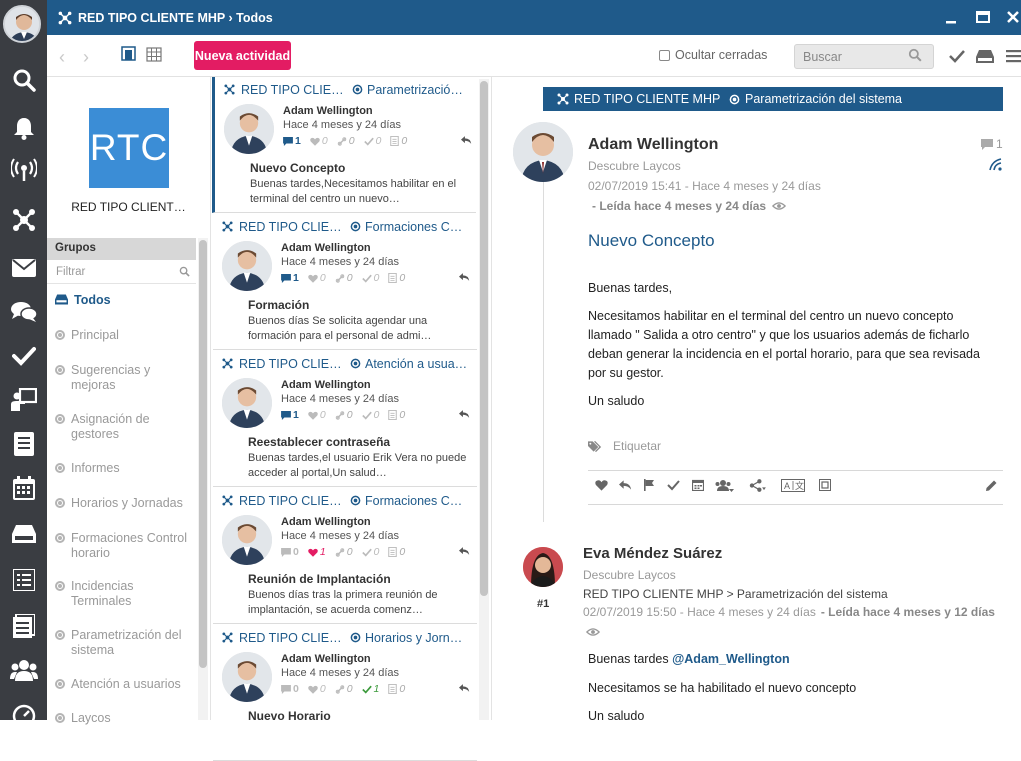 The image size is (1021, 761). What do you see at coordinates (601, 485) in the screenshot?
I see `like-heart-icon` at bounding box center [601, 485].